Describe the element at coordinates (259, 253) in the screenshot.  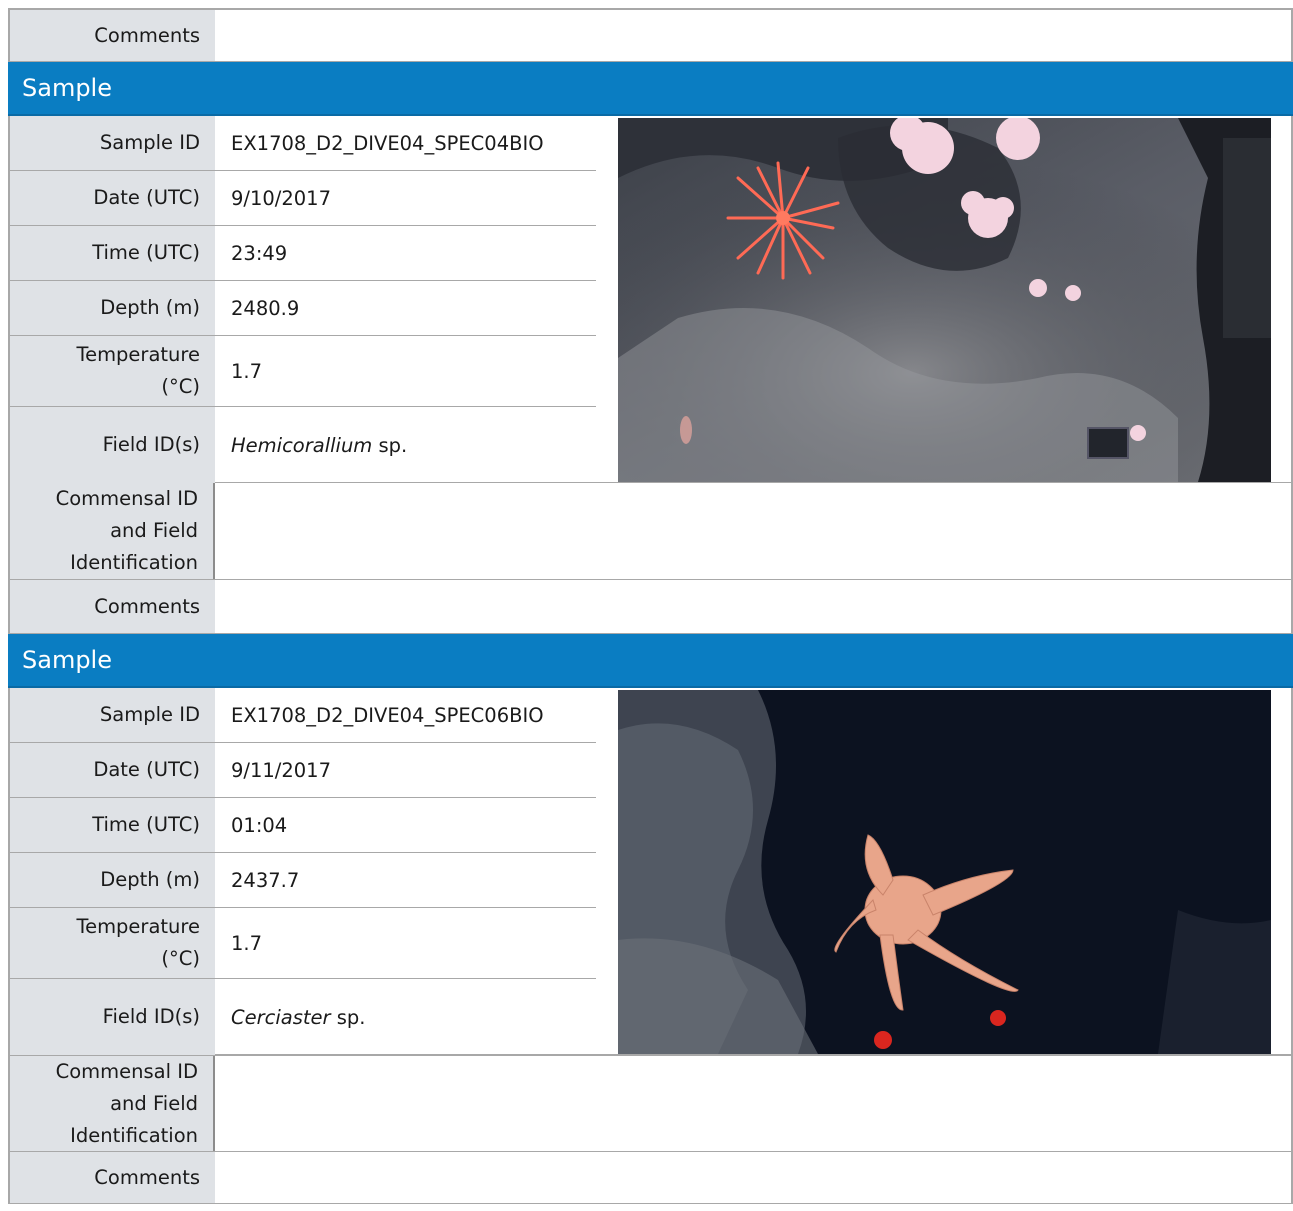
I see `time-value: 23:49` at that location.